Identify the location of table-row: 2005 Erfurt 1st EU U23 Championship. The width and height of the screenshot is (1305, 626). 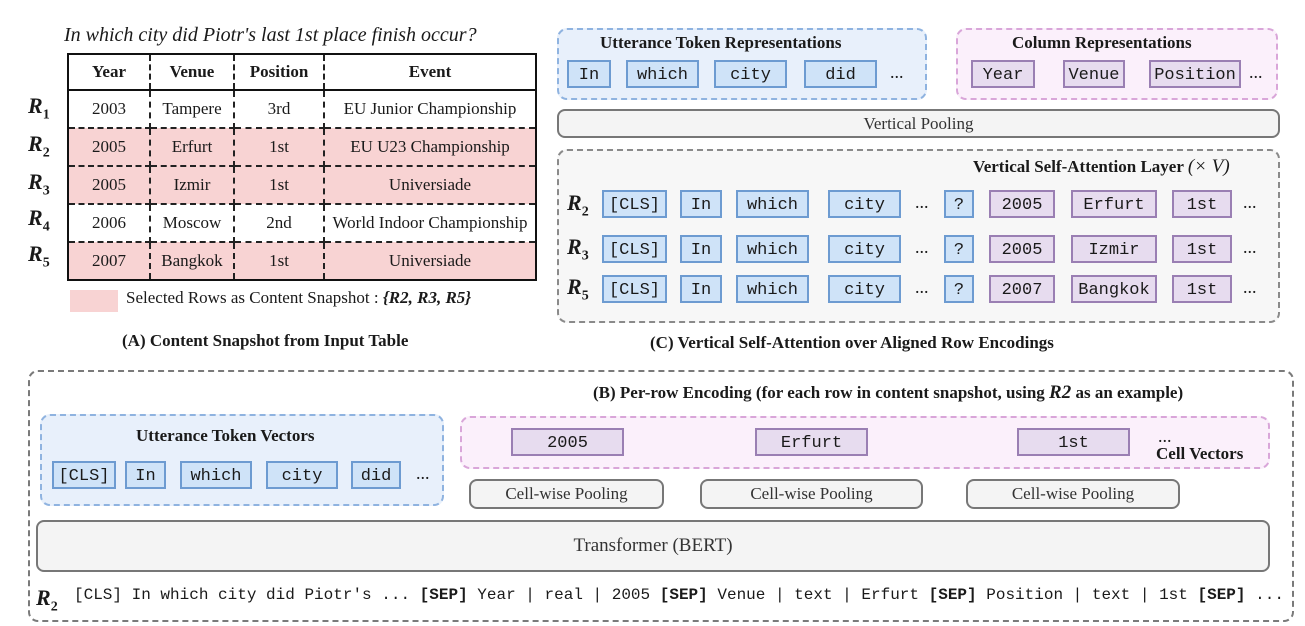
(302, 147).